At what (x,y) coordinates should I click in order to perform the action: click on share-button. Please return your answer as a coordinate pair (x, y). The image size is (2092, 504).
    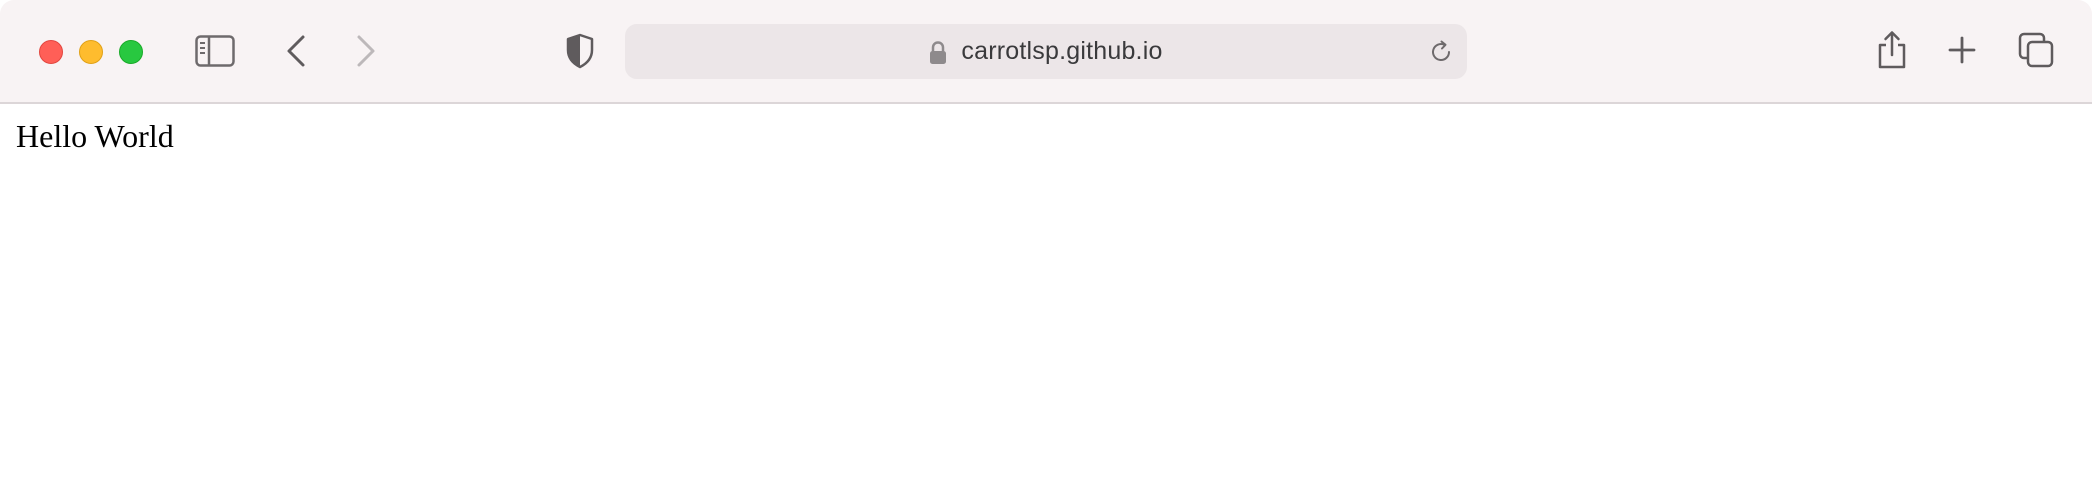
    Looking at the image, I should click on (1892, 50).